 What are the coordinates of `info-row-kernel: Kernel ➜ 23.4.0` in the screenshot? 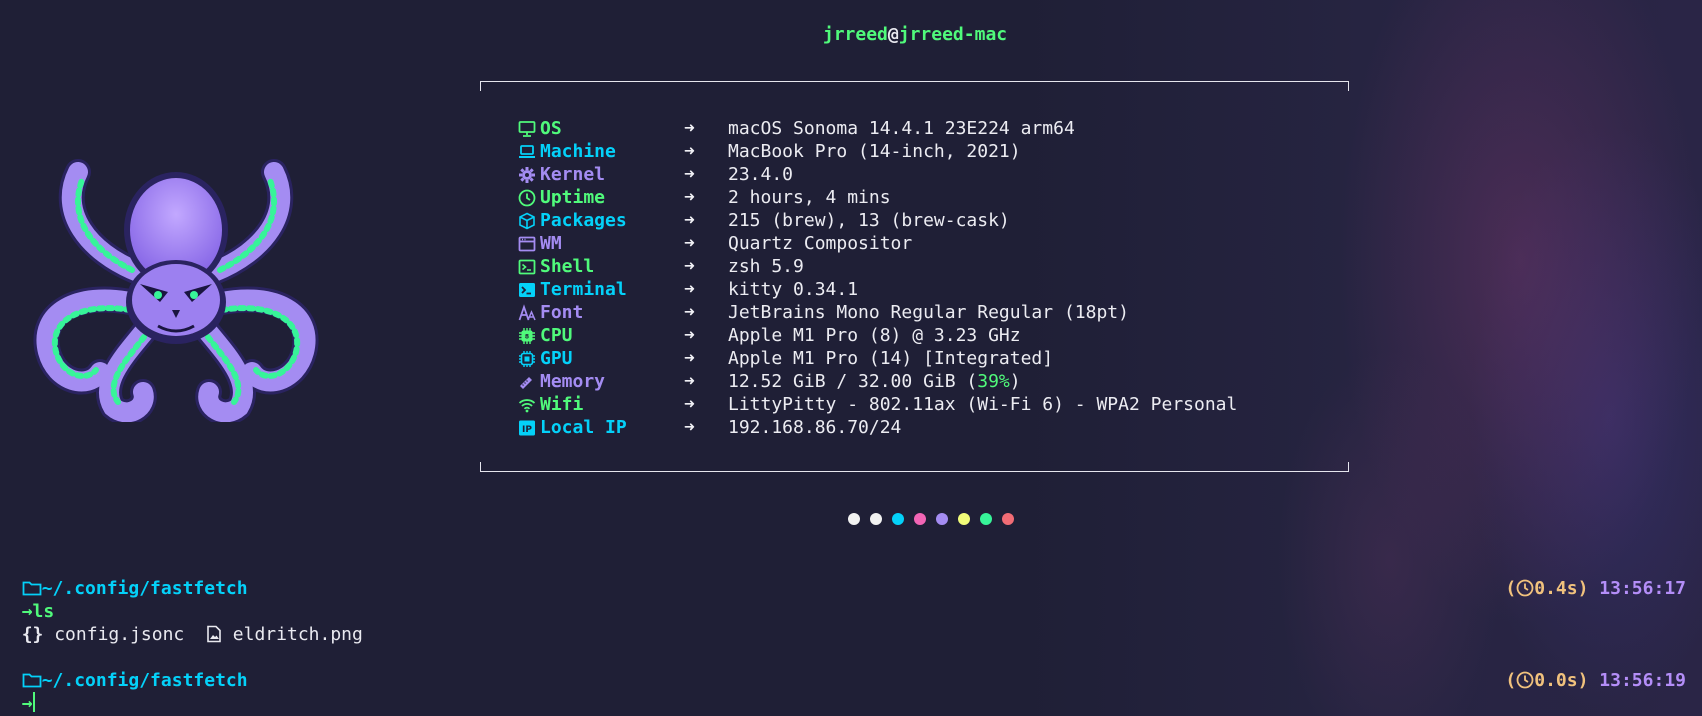 It's located at (655, 174).